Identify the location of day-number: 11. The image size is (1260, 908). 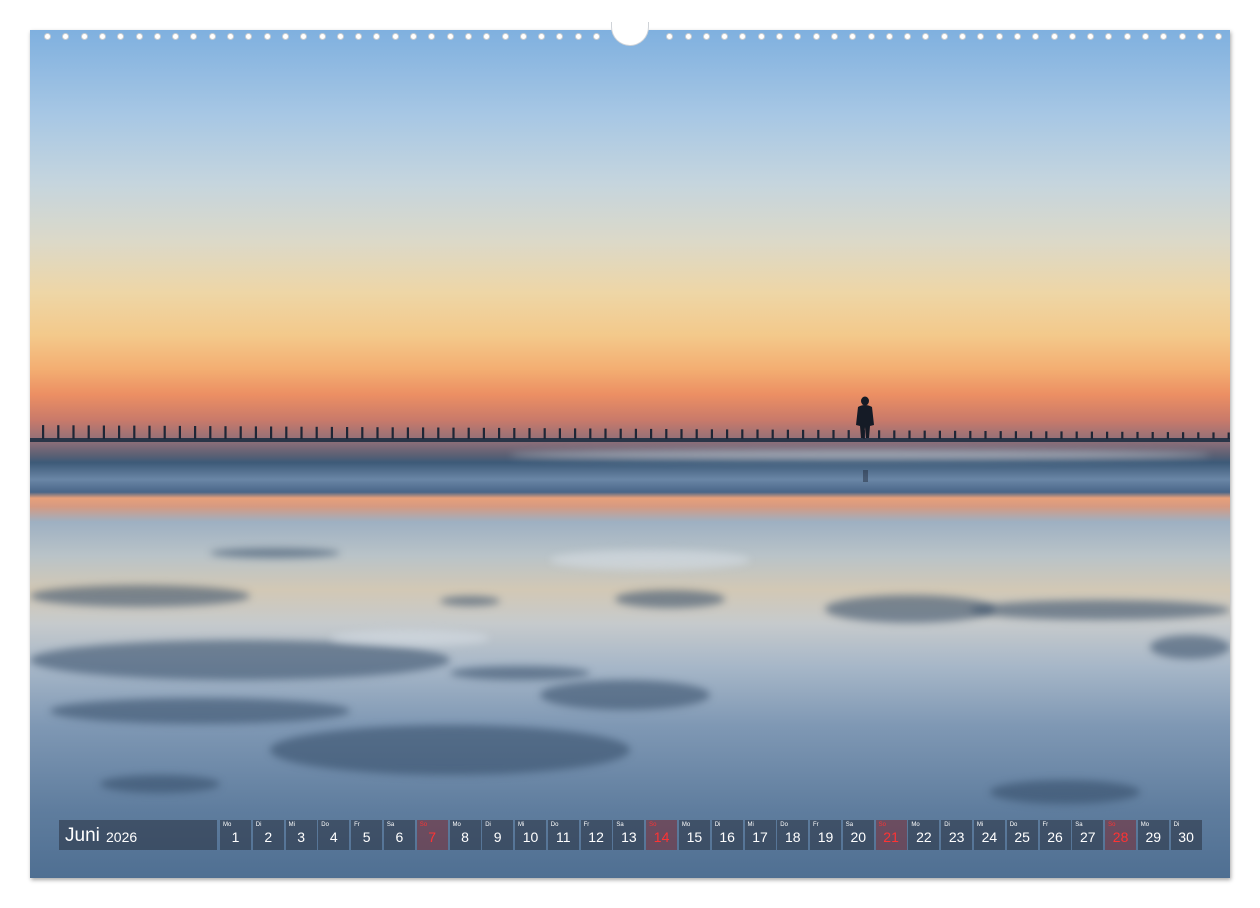
(563, 837).